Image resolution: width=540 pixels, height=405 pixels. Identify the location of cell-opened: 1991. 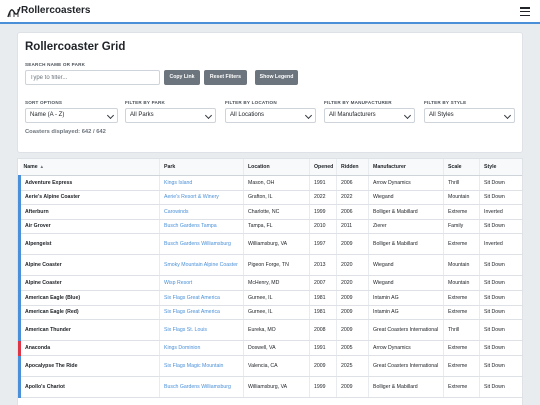
(323, 348).